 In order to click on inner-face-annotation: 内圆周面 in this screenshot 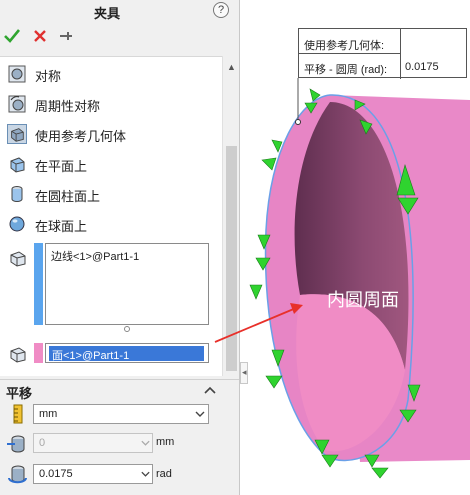, I will do `click(363, 300)`.